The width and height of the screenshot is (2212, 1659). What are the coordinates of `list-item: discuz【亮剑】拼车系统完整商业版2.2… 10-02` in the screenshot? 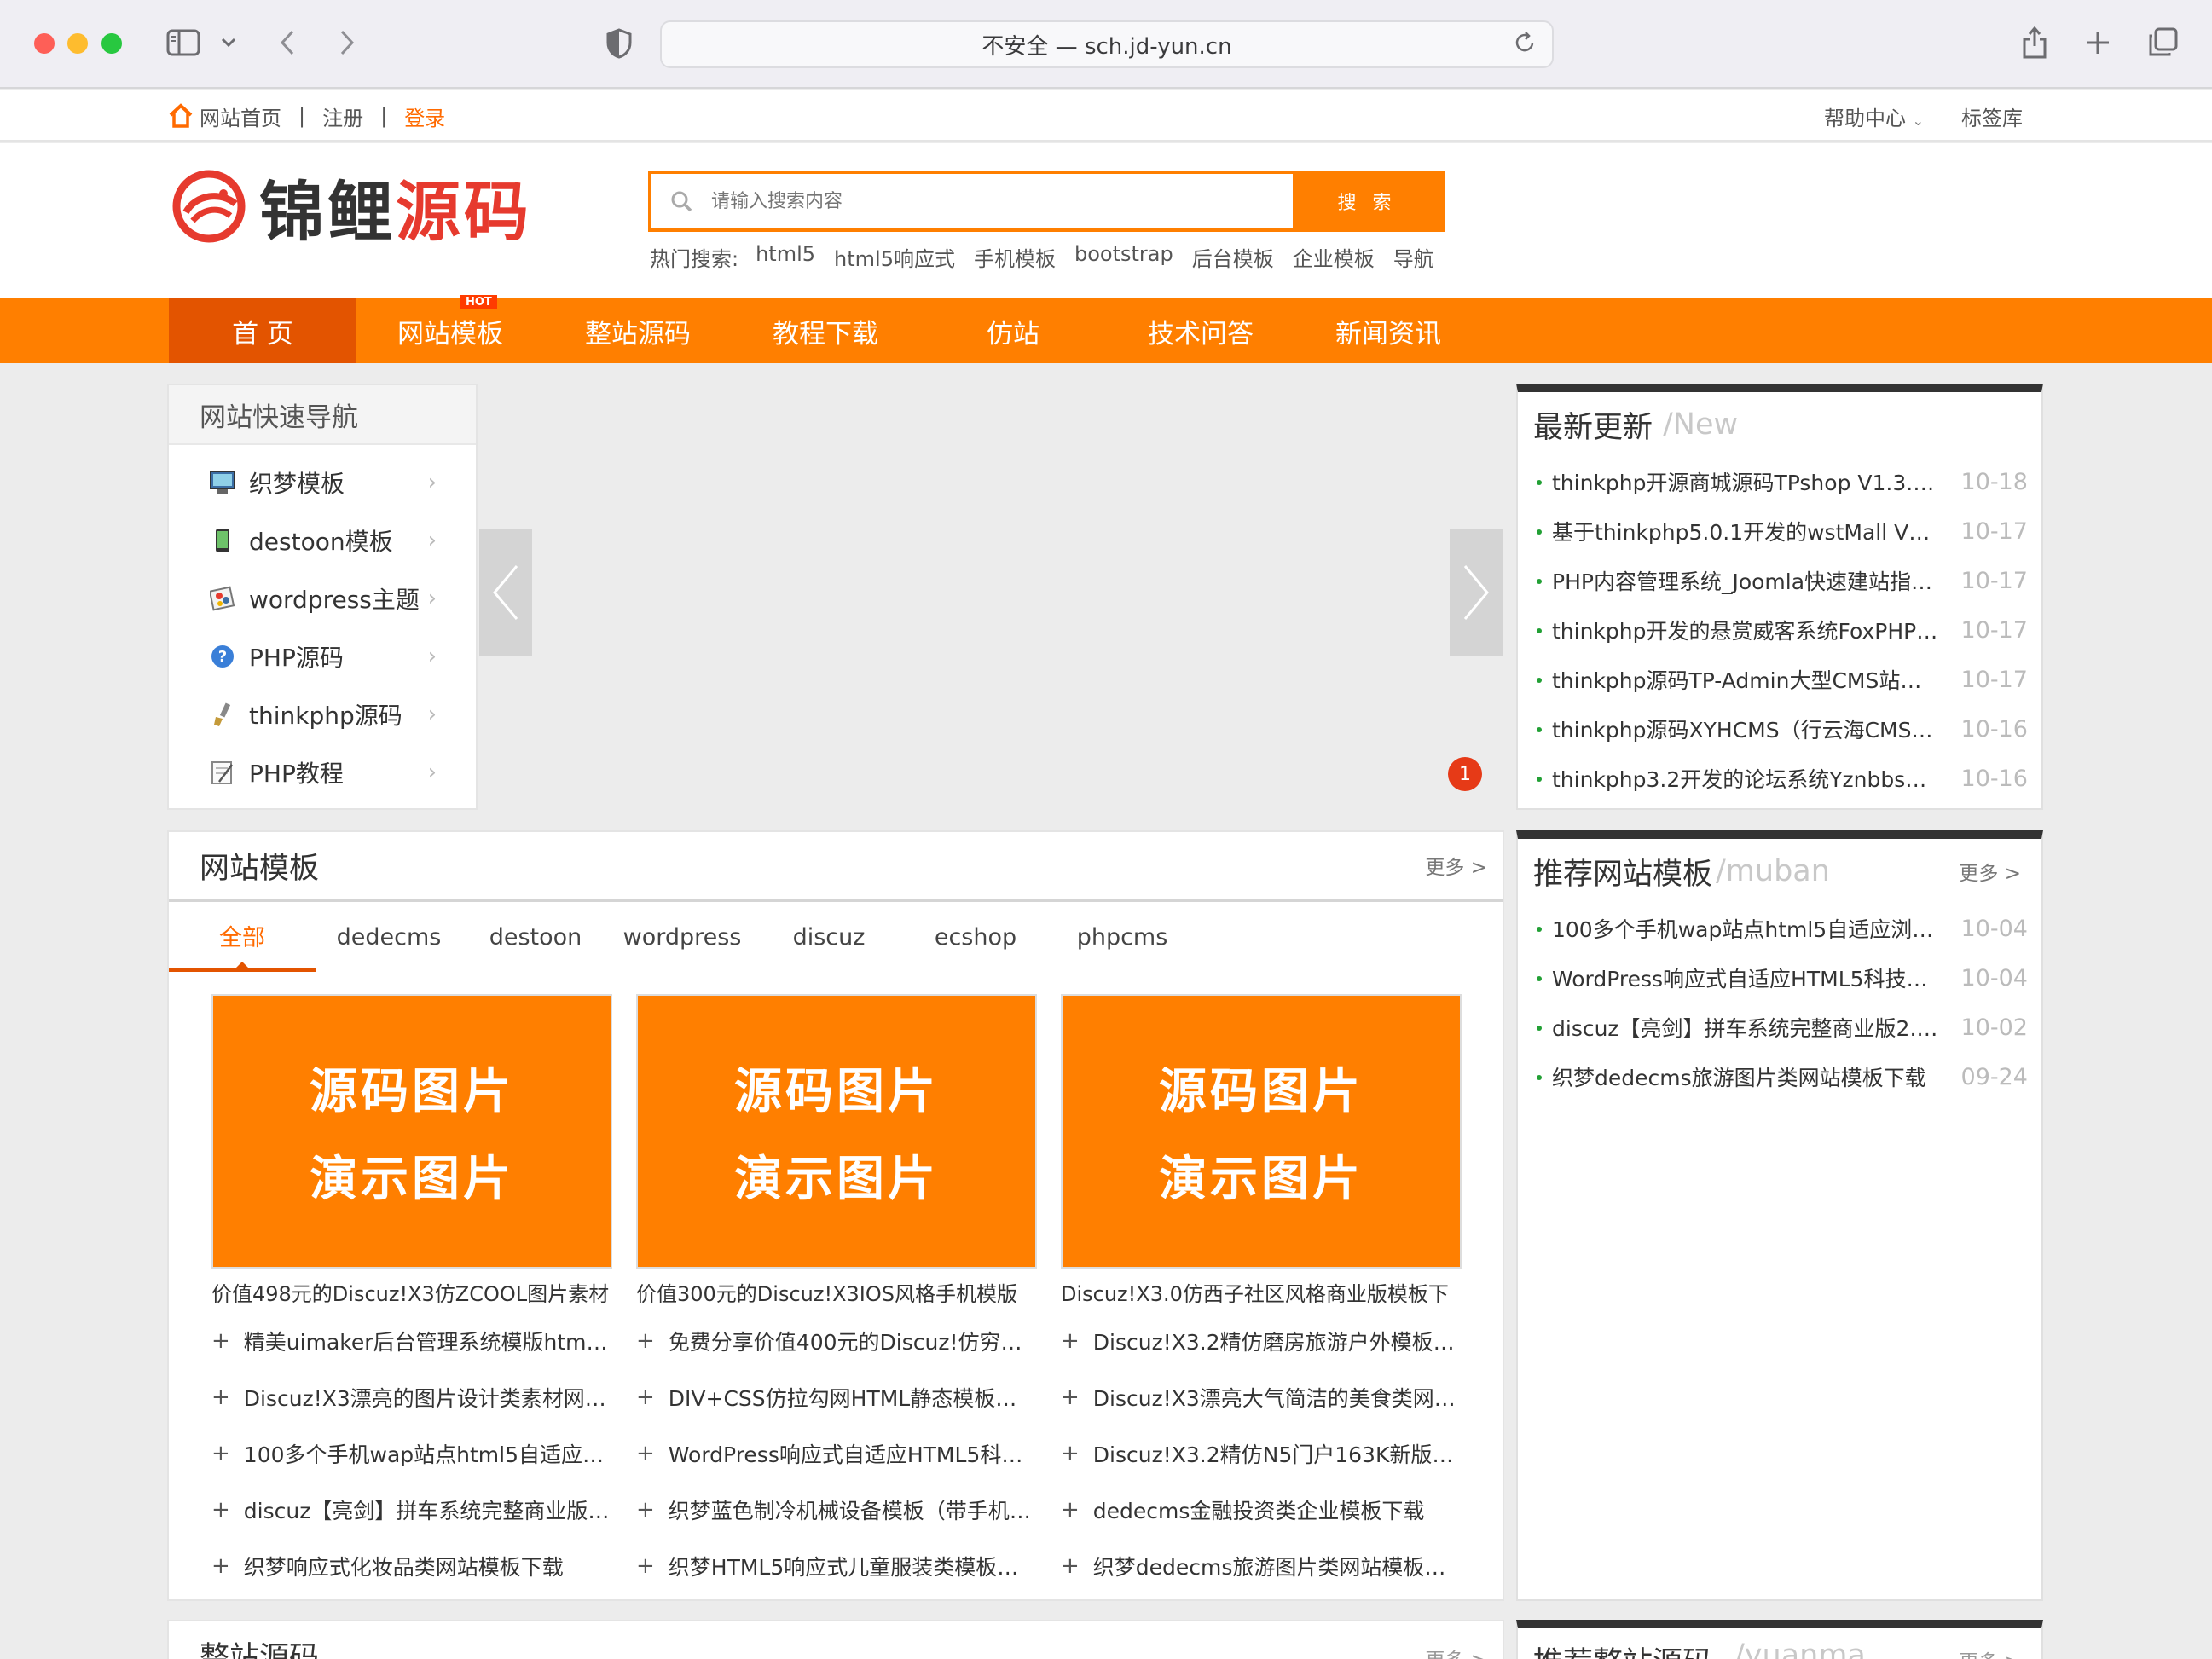 It's located at (1783, 1028).